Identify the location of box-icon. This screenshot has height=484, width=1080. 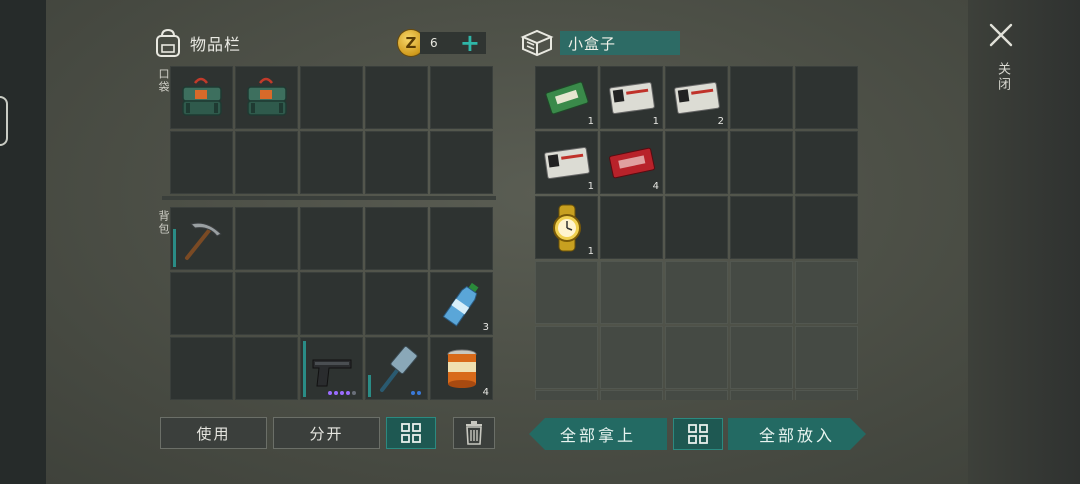
(537, 43).